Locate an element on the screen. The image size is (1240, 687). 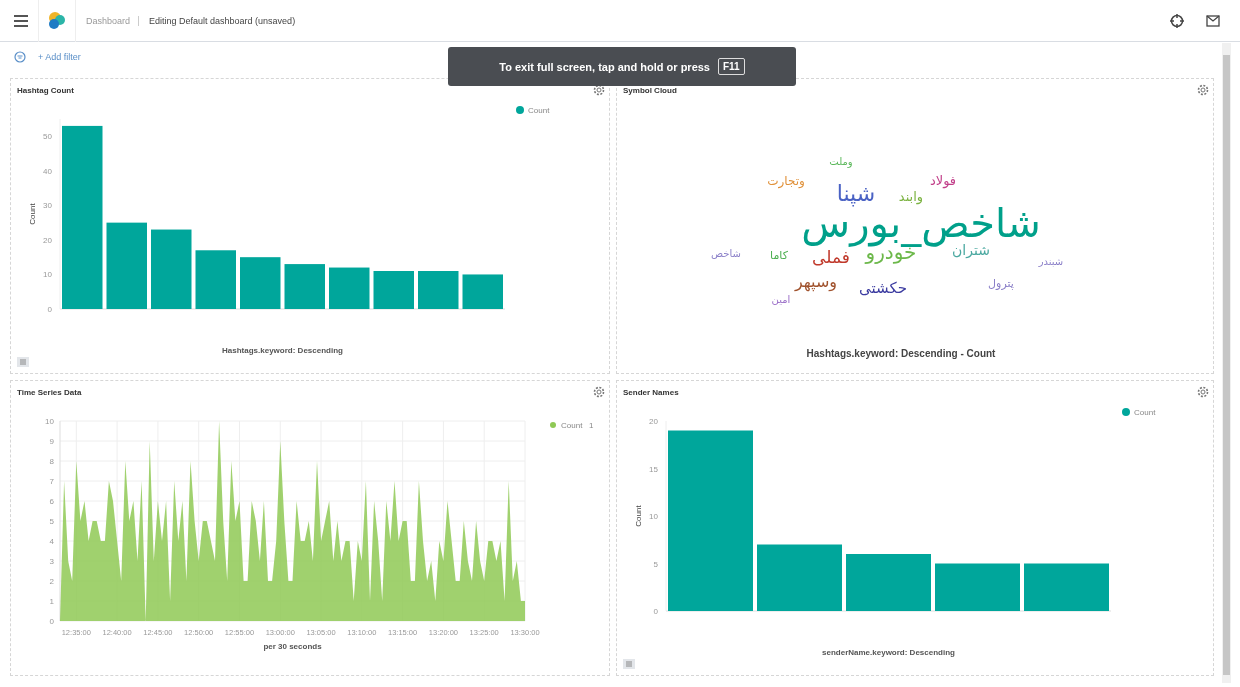
cloud-word: شپنا is located at coordinates (856, 193).